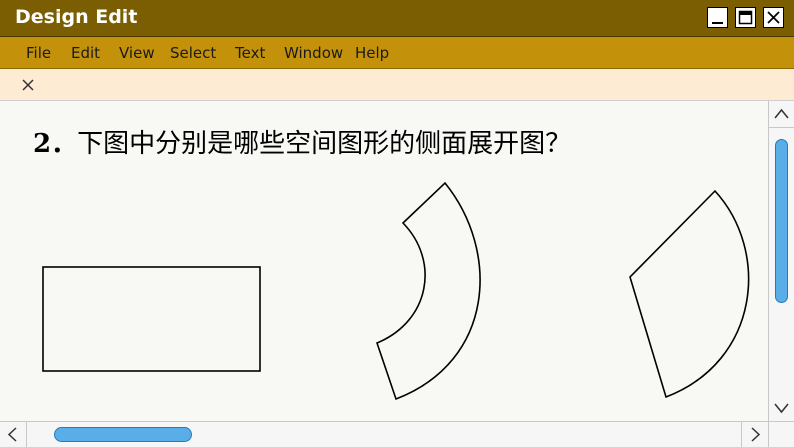 Image resolution: width=794 pixels, height=447 pixels. What do you see at coordinates (137, 53) in the screenshot?
I see `menu-view: View` at bounding box center [137, 53].